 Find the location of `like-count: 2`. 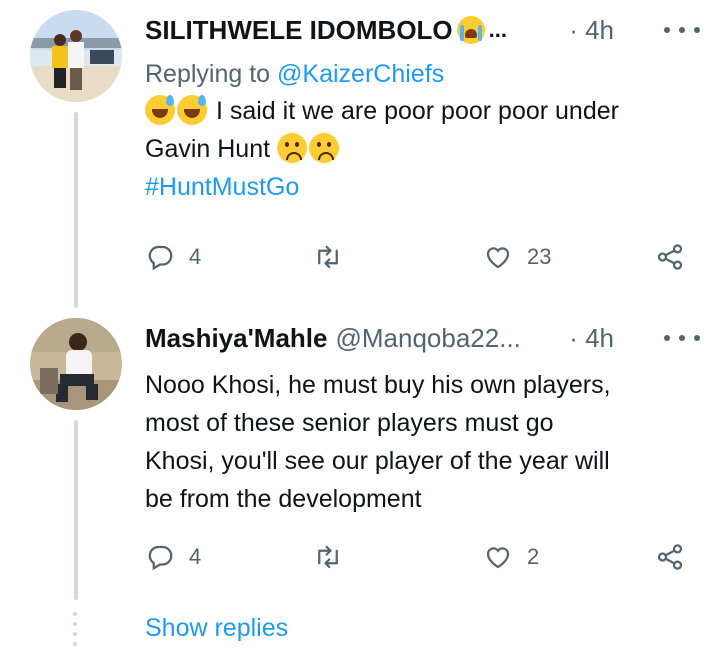

like-count: 2 is located at coordinates (533, 556).